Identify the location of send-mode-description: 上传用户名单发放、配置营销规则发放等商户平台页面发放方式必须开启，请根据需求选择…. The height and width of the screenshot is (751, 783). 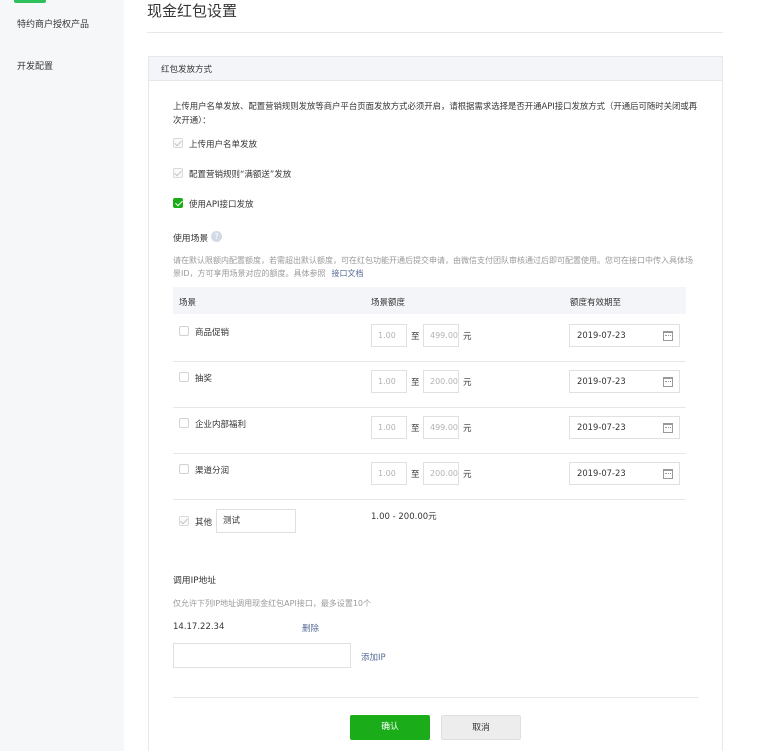
(435, 113).